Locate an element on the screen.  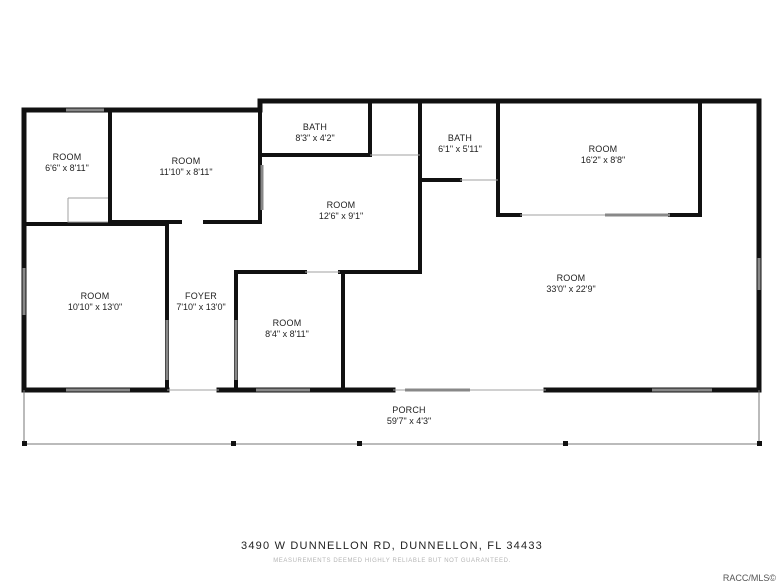
room-dimensions: 11'10" x 8'11" is located at coordinates (186, 172).